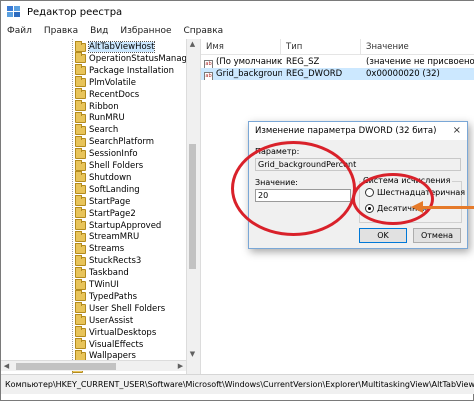 This screenshot has width=474, height=401. I want to click on tree-item-label: Shell Folders, so click(116, 166).